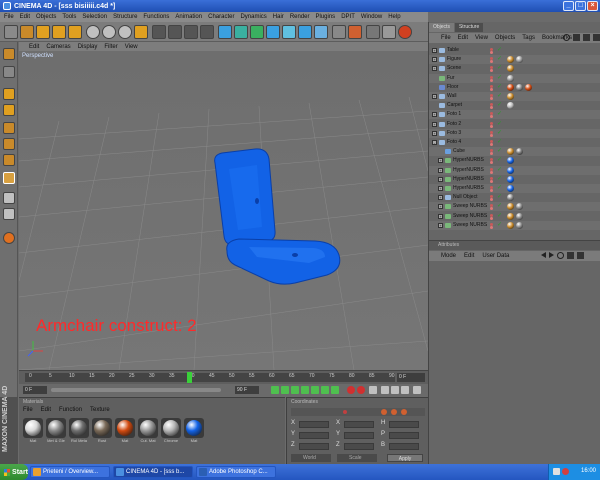  What do you see at coordinates (405, 32) in the screenshot?
I see `help-icon` at bounding box center [405, 32].